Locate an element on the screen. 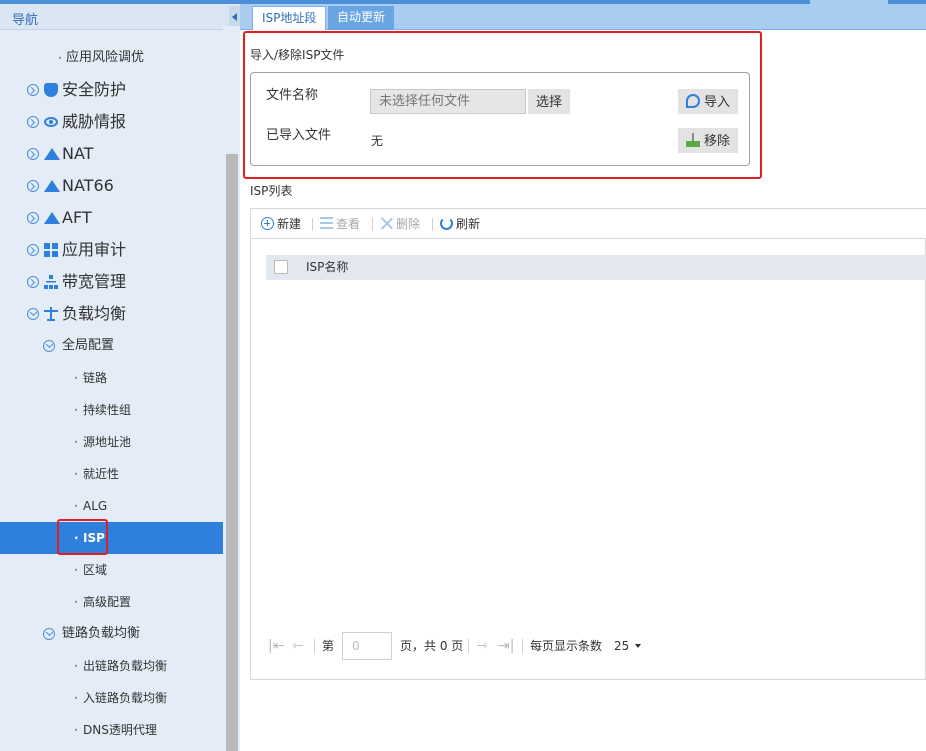 The height and width of the screenshot is (751, 926). sidebar-item-load-balance: 负载均衡 is located at coordinates (111, 314).